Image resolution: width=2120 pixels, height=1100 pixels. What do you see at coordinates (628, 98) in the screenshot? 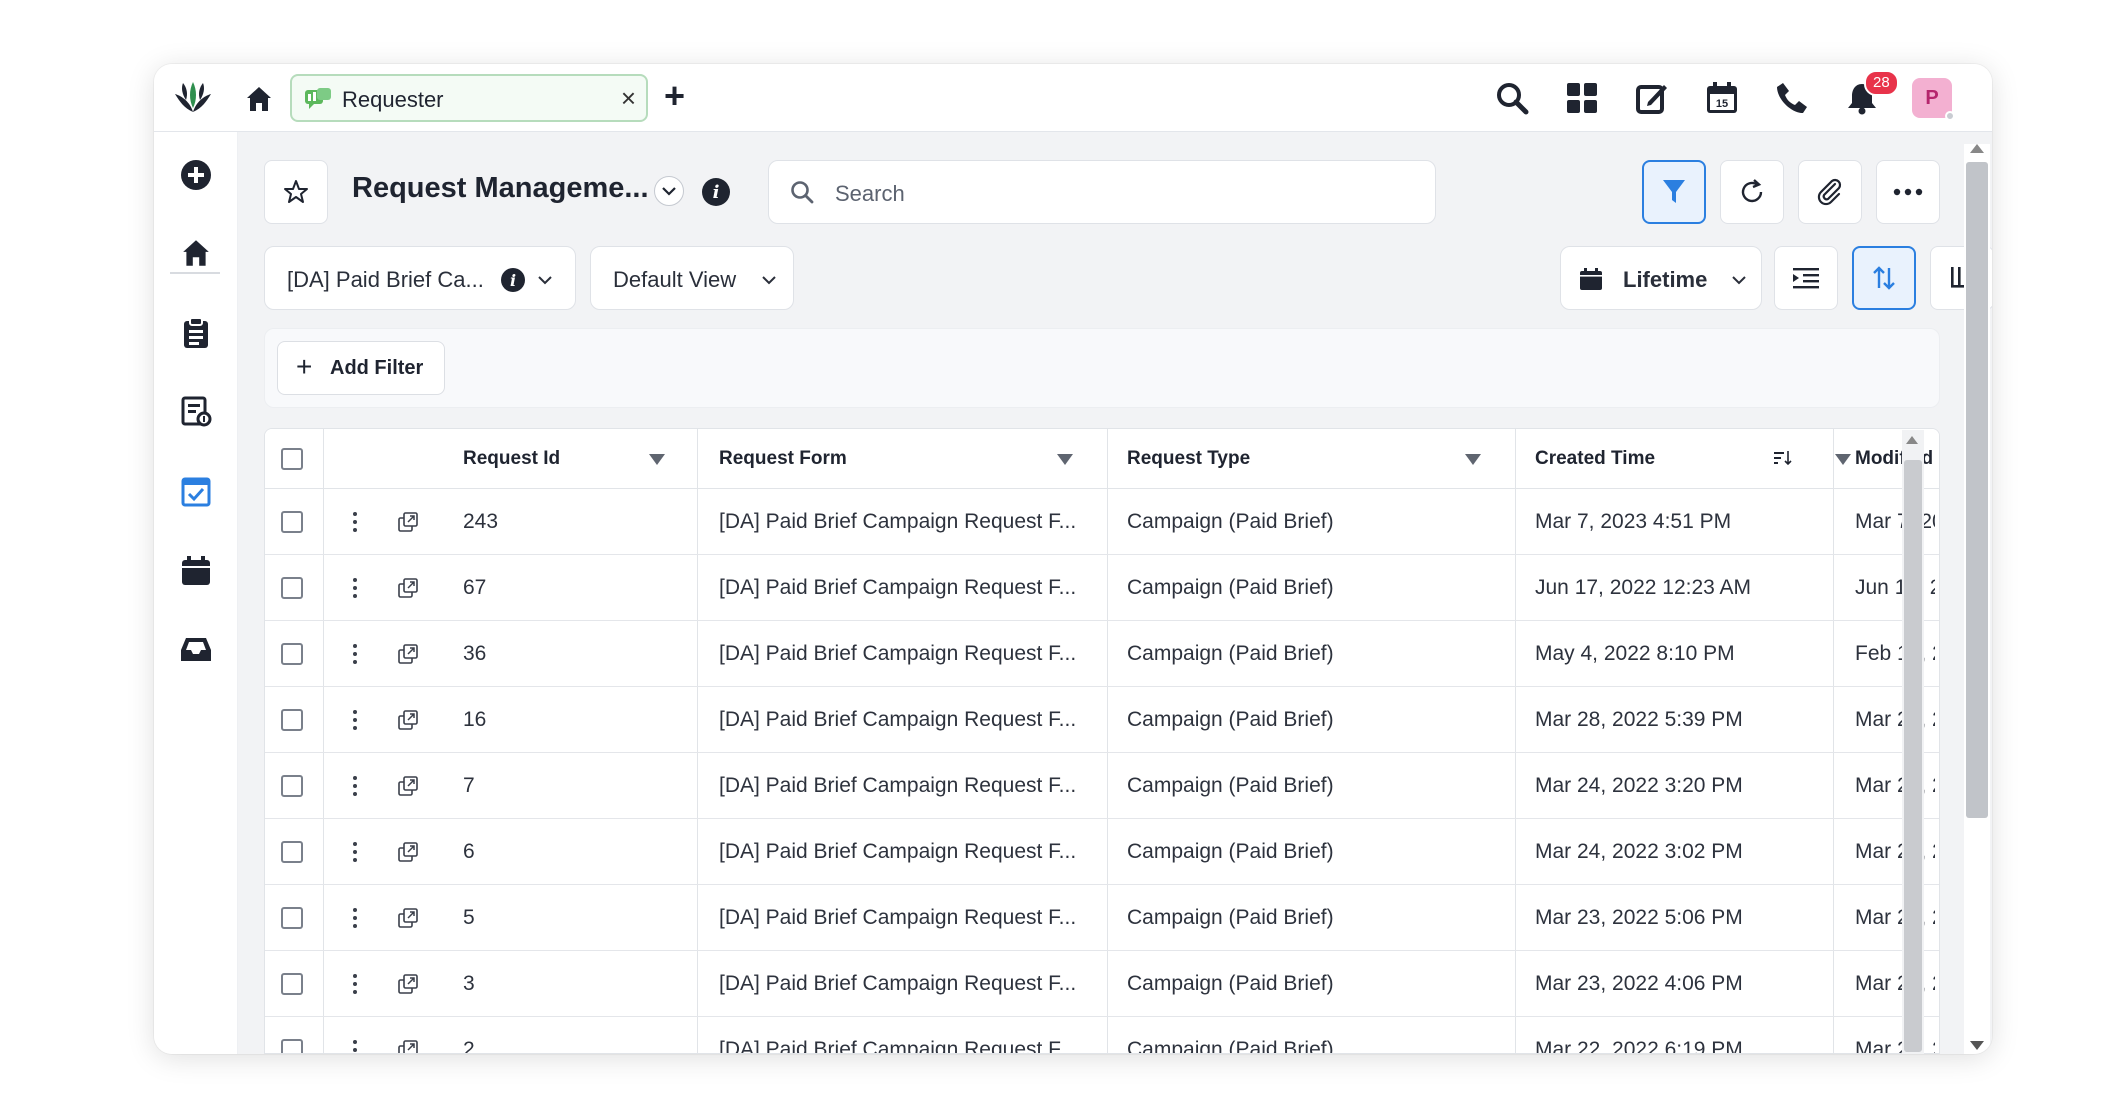
I see `tab-close-icon: ×` at bounding box center [628, 98].